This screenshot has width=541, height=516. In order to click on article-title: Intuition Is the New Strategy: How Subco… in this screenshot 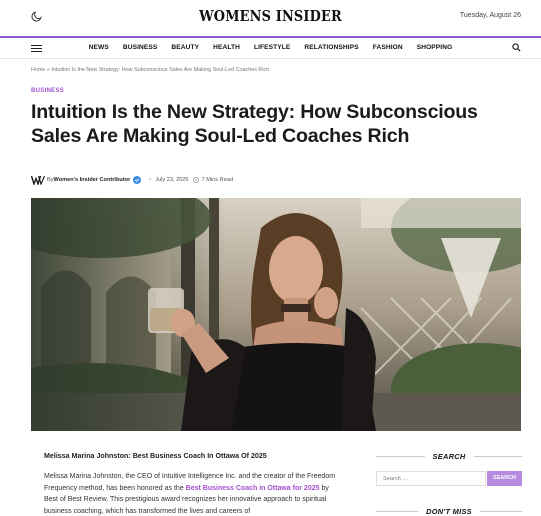, I will do `click(254, 124)`.